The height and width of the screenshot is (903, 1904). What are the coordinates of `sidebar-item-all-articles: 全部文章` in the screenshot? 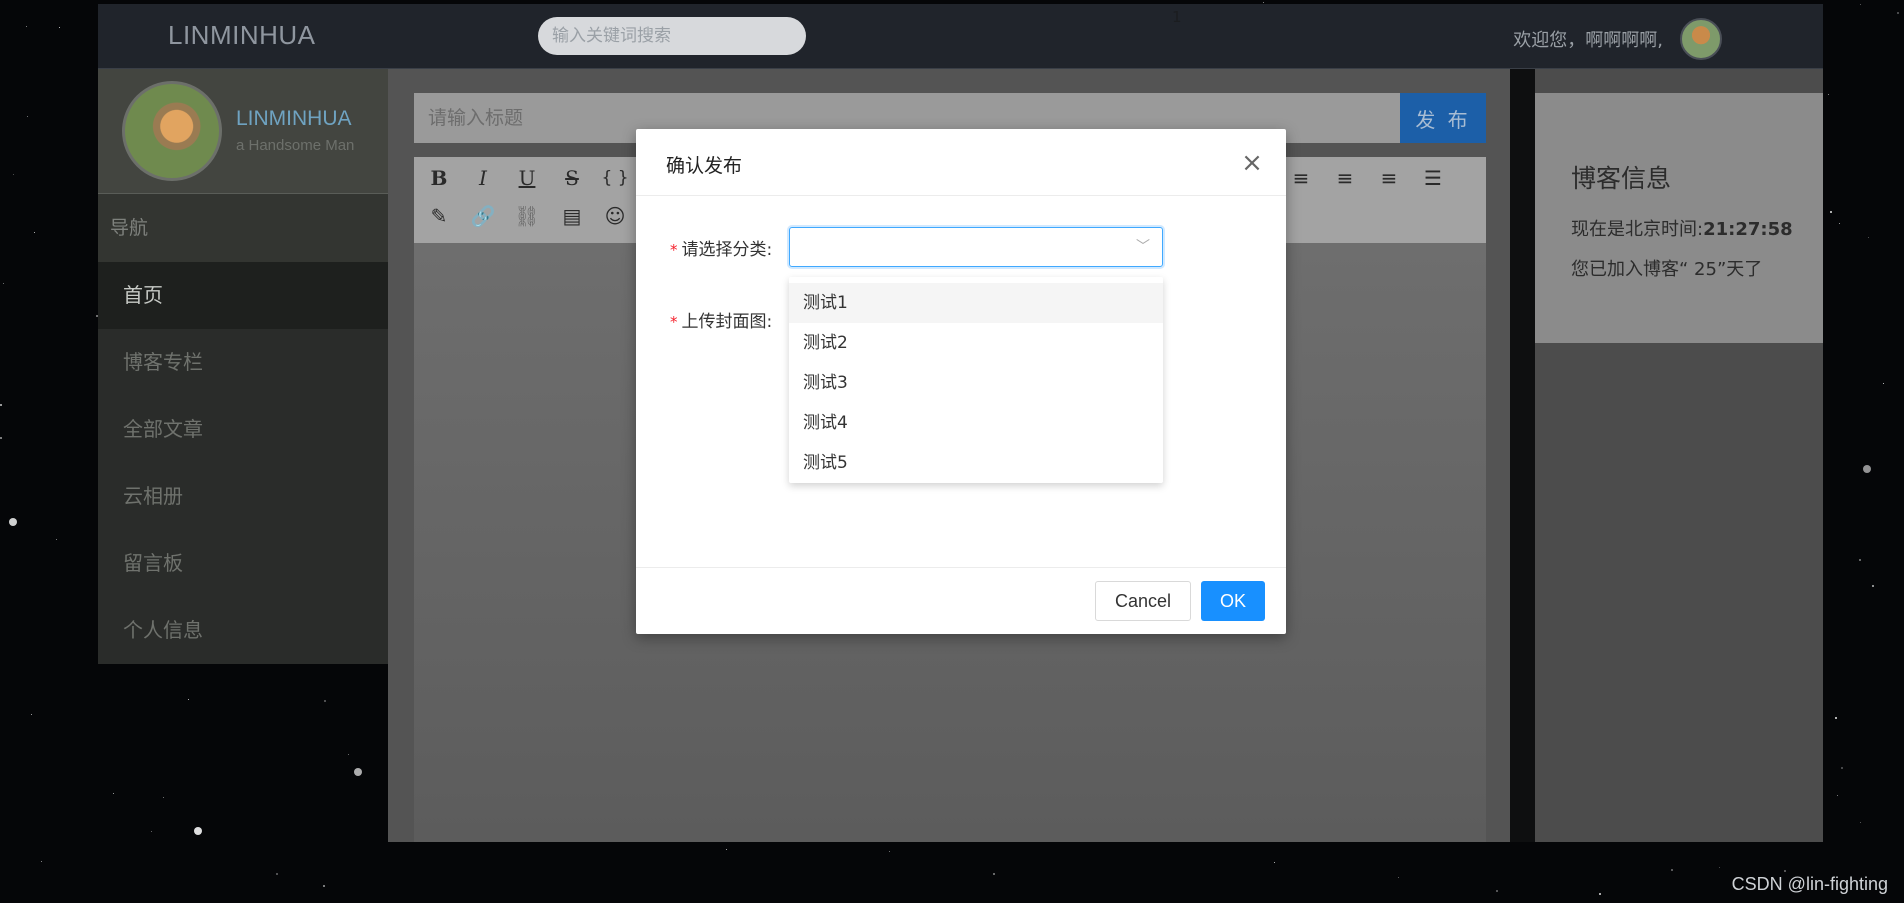 It's located at (243, 429).